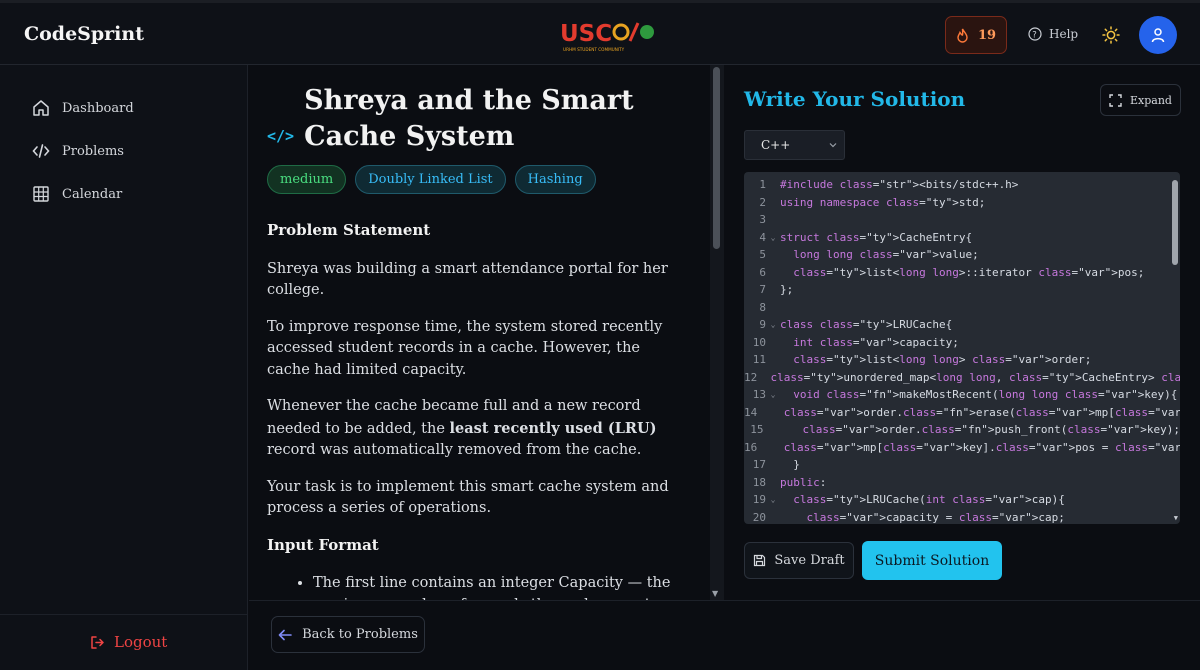 The image size is (1200, 670). Describe the element at coordinates (348, 634) in the screenshot. I see `back-button: Back to Problems` at that location.